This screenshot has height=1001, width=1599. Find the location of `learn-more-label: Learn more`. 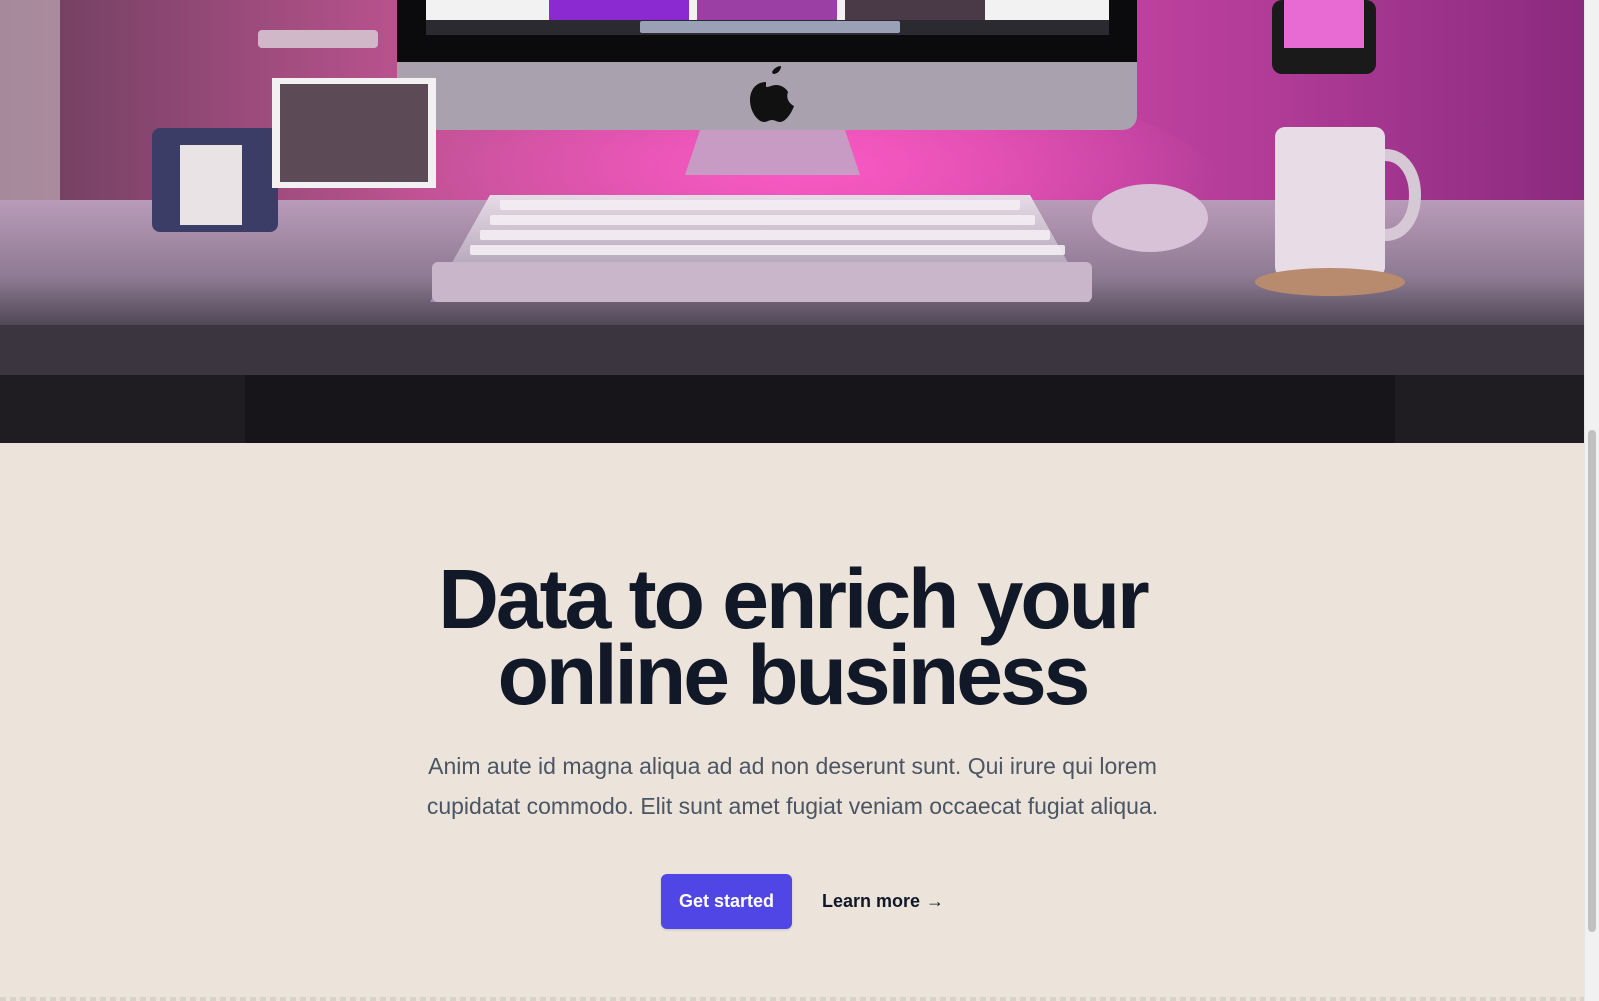

learn-more-label: Learn more is located at coordinates (871, 901).